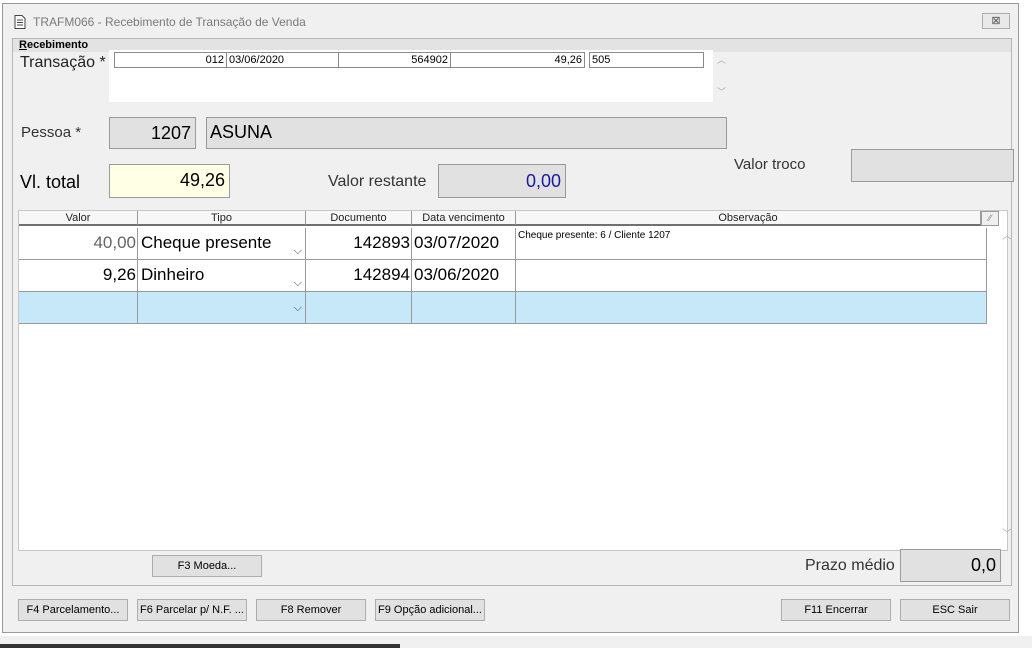 The width and height of the screenshot is (1032, 648). Describe the element at coordinates (464, 308) in the screenshot. I see `new-cell-data` at that location.